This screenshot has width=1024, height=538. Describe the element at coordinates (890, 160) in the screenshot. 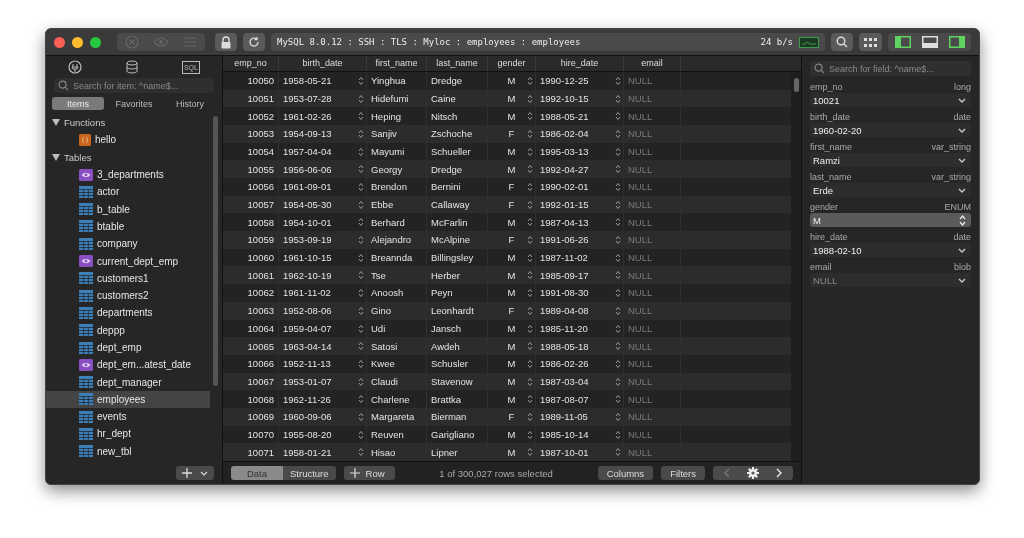

I see `field-value: Ramzi` at that location.